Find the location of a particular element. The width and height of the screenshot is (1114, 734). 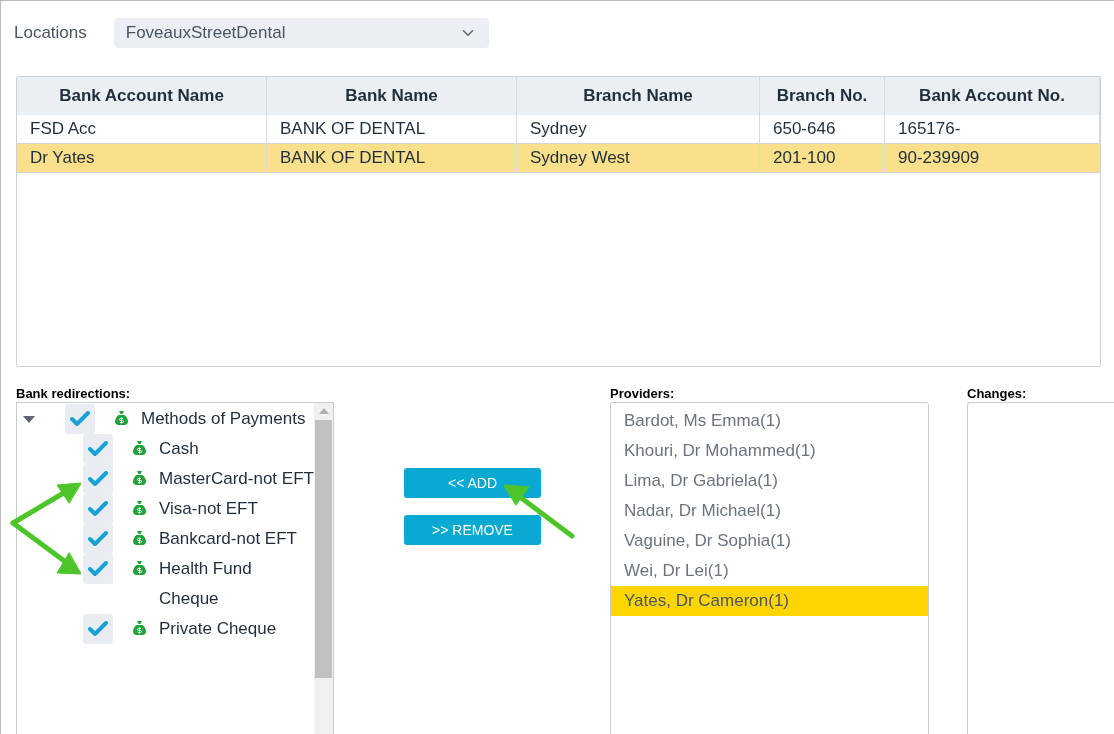

table-cell: 650-646 is located at coordinates (822, 129).